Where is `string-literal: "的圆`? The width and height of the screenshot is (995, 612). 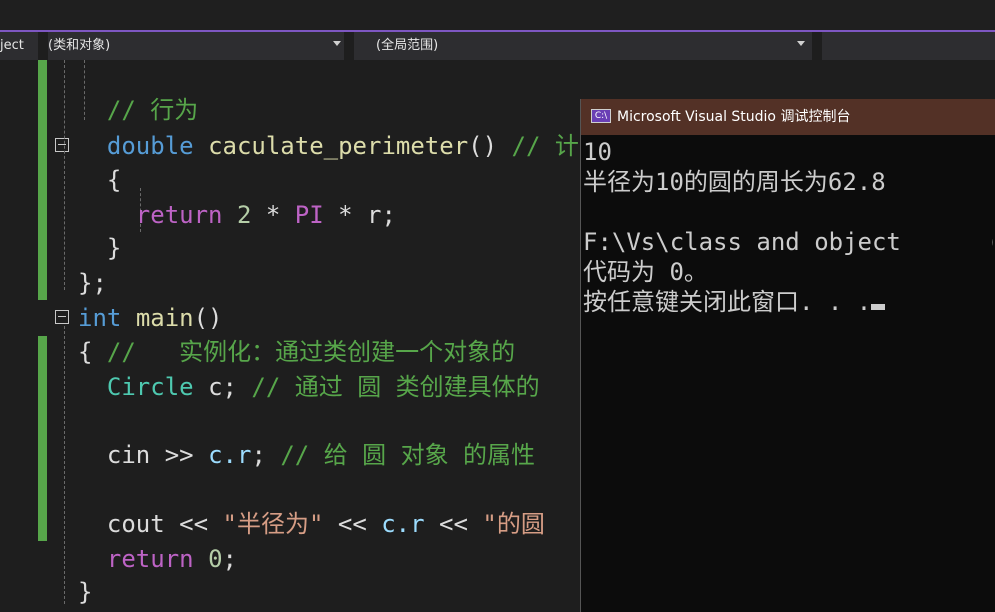 string-literal: "的圆 is located at coordinates (513, 524).